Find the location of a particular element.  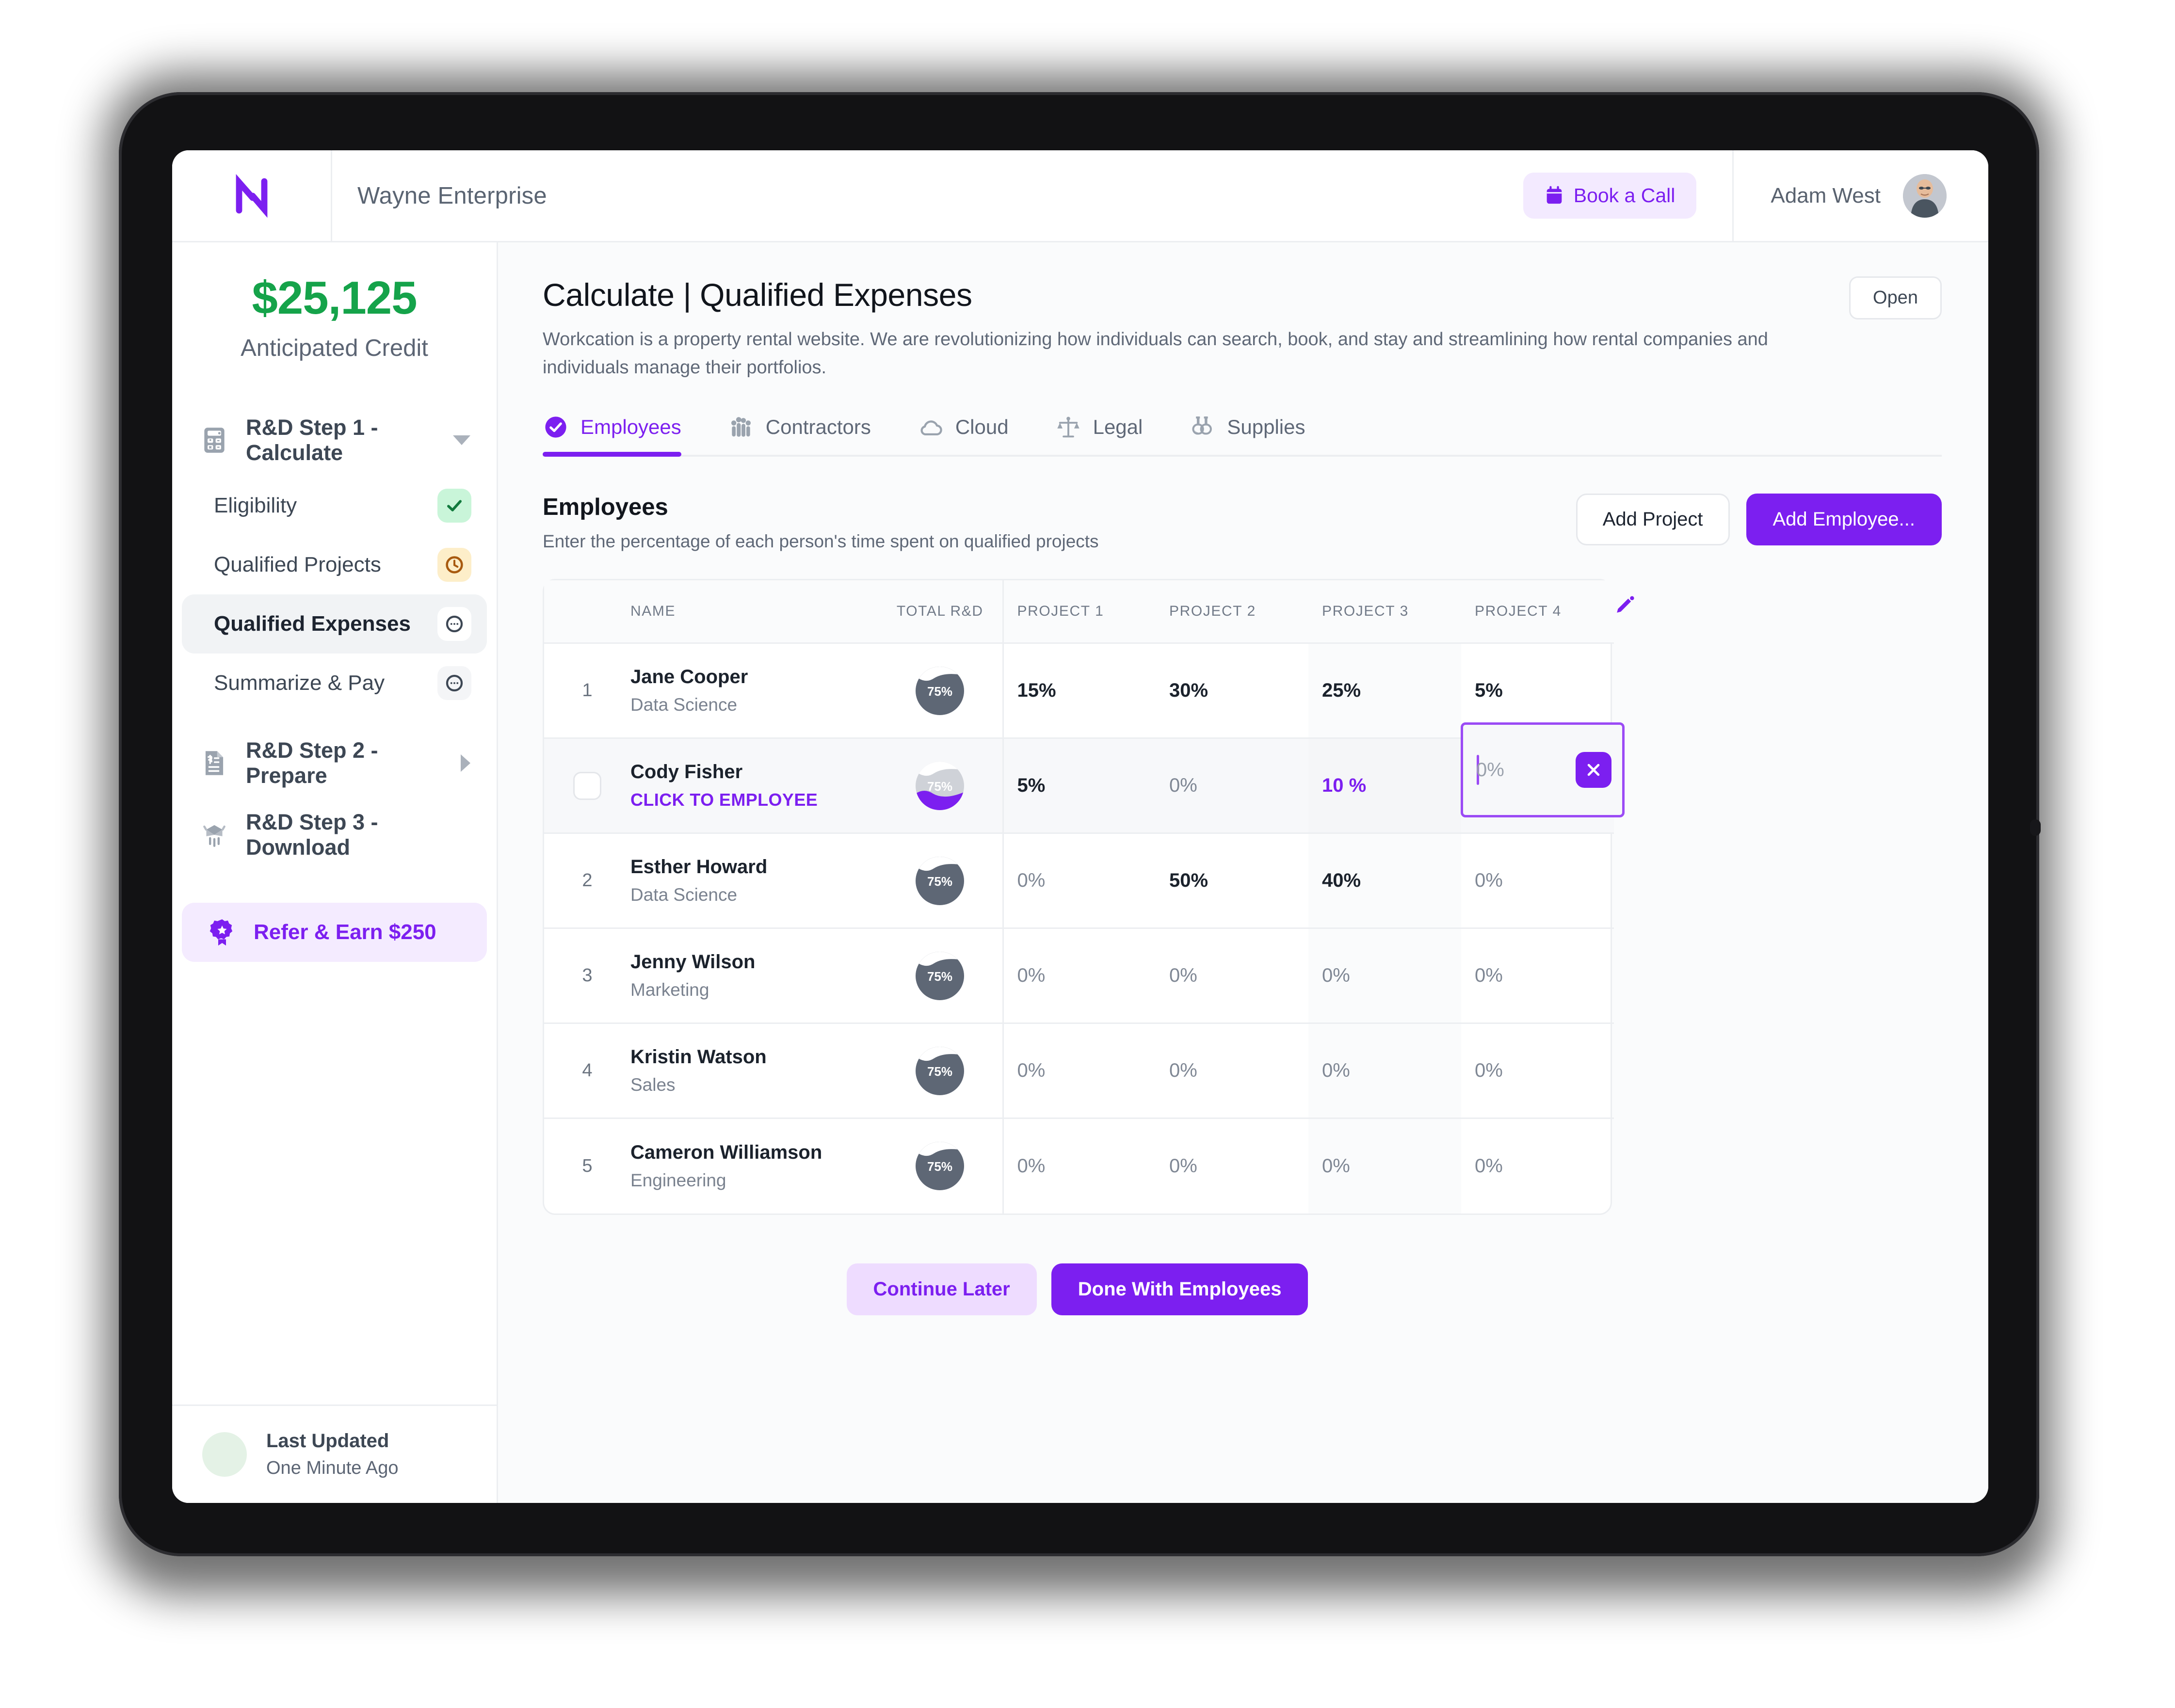

row-project-2-cell: 50% is located at coordinates (1232, 880).